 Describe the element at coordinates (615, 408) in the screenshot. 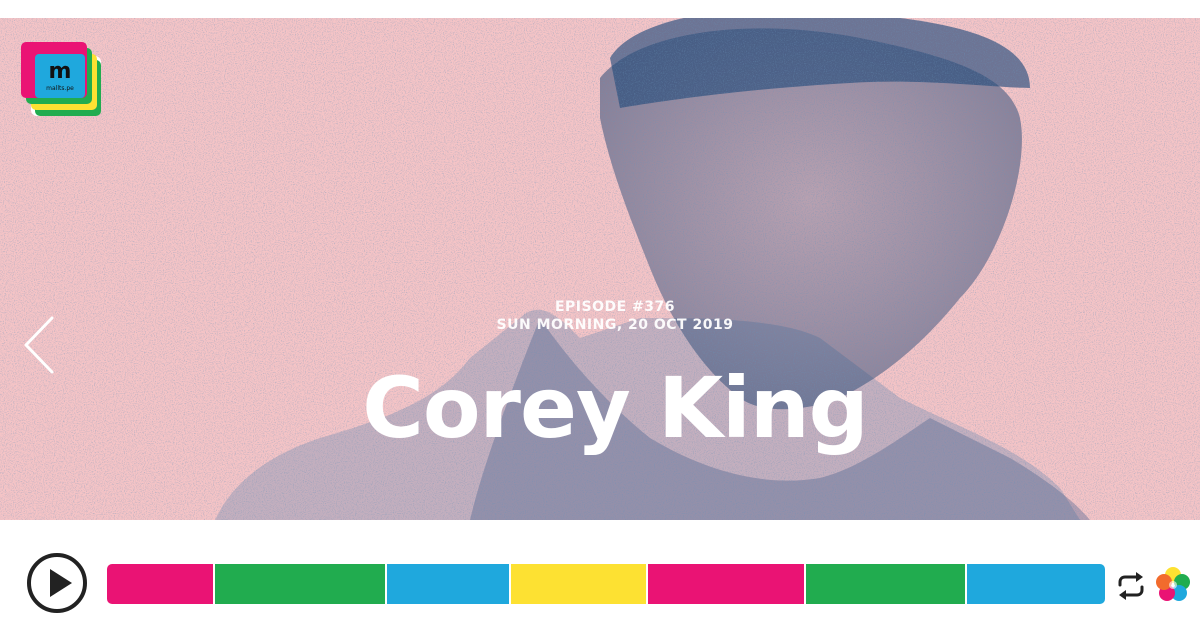

I see `episode-title: Corey King` at that location.